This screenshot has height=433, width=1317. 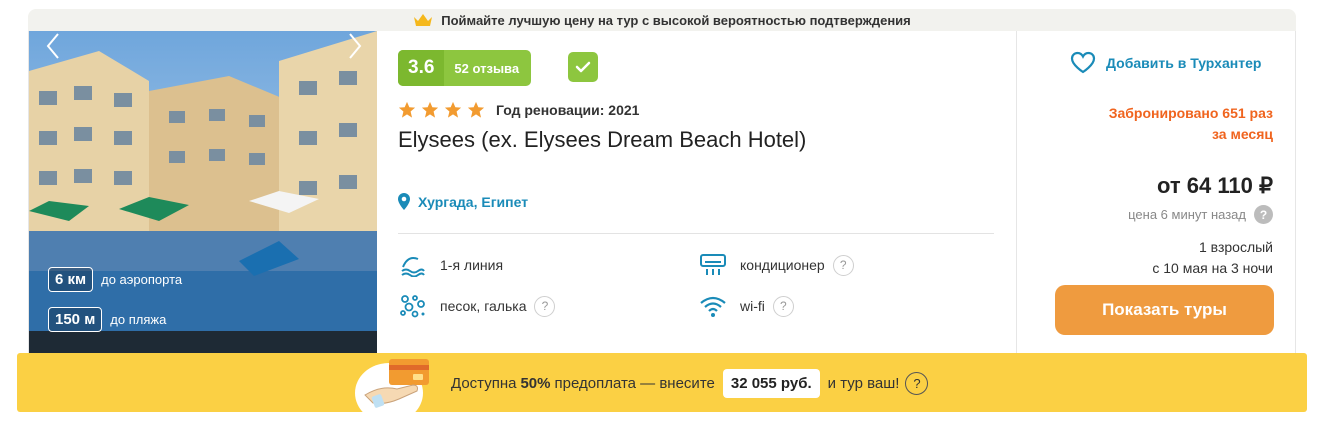 What do you see at coordinates (782, 265) in the screenshot?
I see `amenity-air-conditioner-label: кондиционер` at bounding box center [782, 265].